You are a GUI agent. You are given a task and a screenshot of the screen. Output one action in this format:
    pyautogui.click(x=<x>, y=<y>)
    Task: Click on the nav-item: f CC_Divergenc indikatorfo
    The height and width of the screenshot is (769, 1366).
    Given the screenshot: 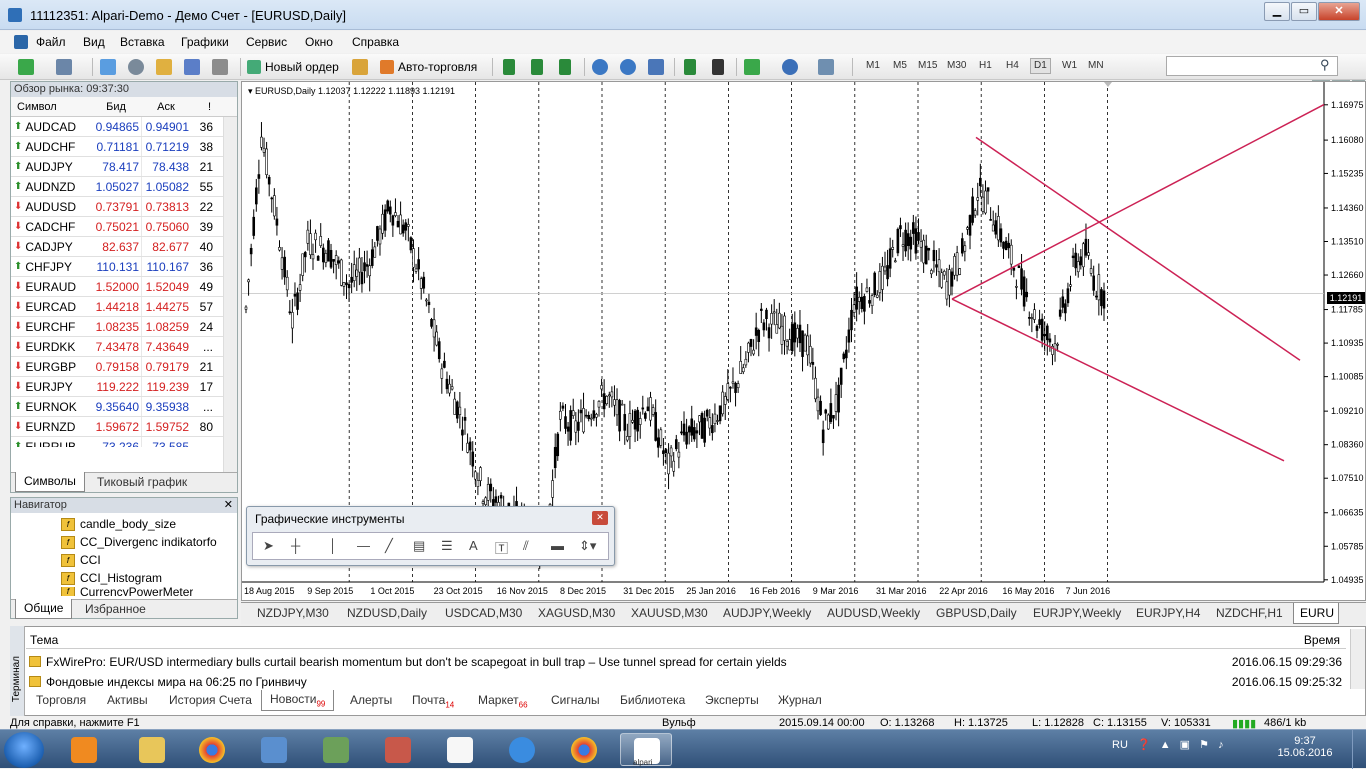 What is the action you would take?
    pyautogui.click(x=139, y=542)
    